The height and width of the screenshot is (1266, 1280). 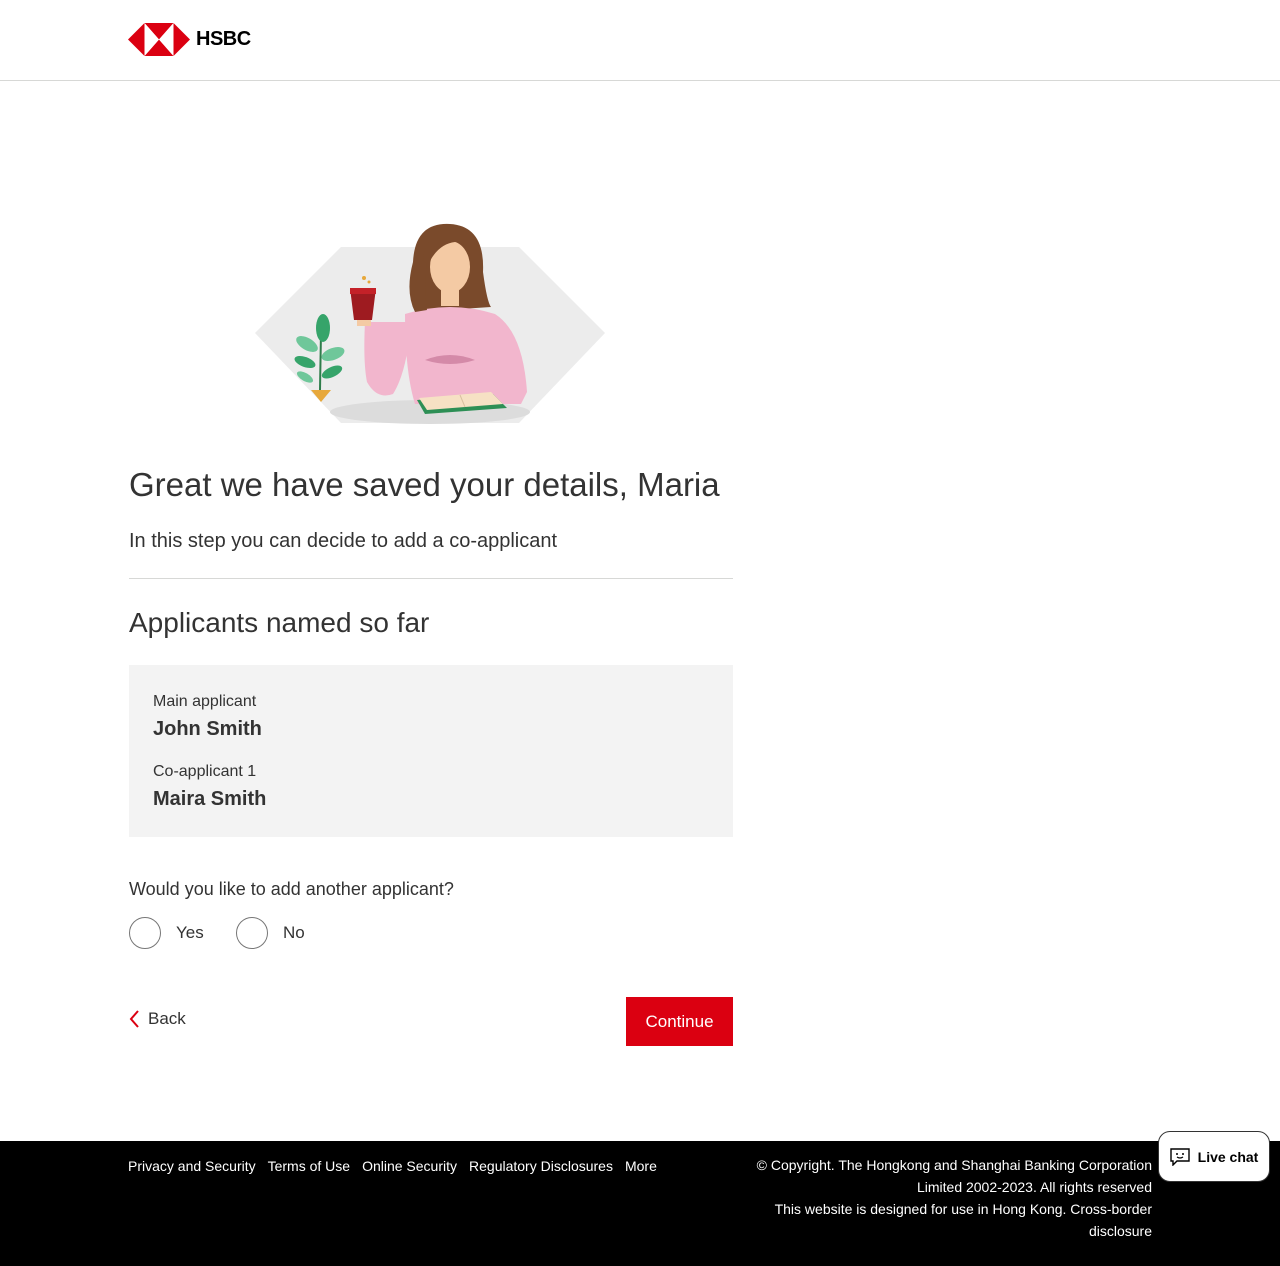 What do you see at coordinates (640, 40) in the screenshot?
I see `site-header: HSBC` at bounding box center [640, 40].